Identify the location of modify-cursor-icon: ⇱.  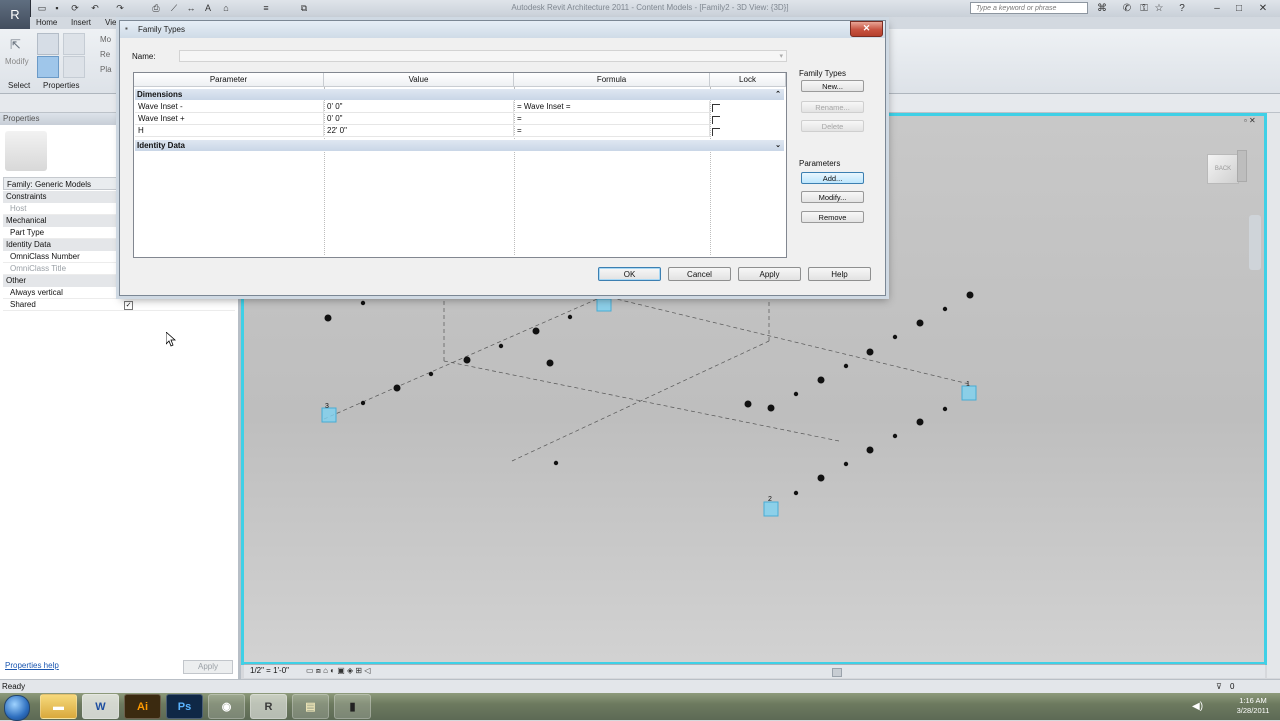
(17, 45).